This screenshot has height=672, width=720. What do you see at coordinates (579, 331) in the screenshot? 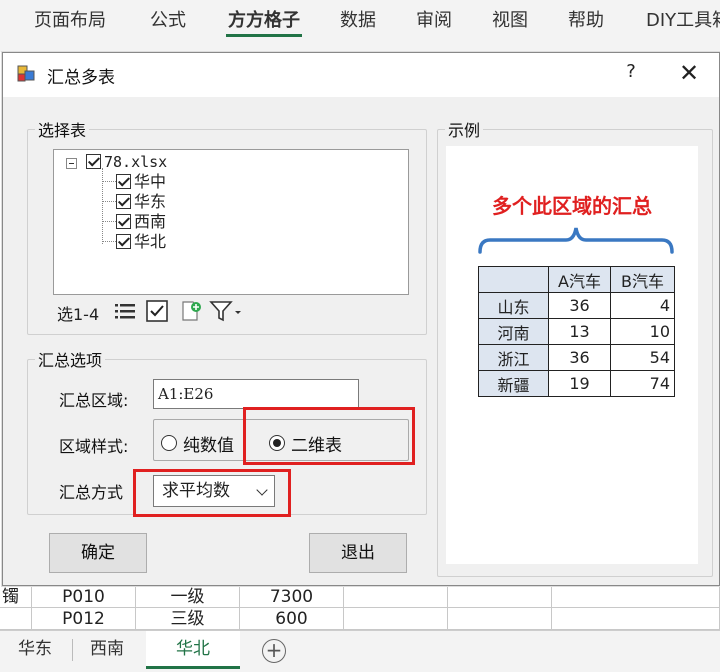
I see `table-cell: 13` at bounding box center [579, 331].